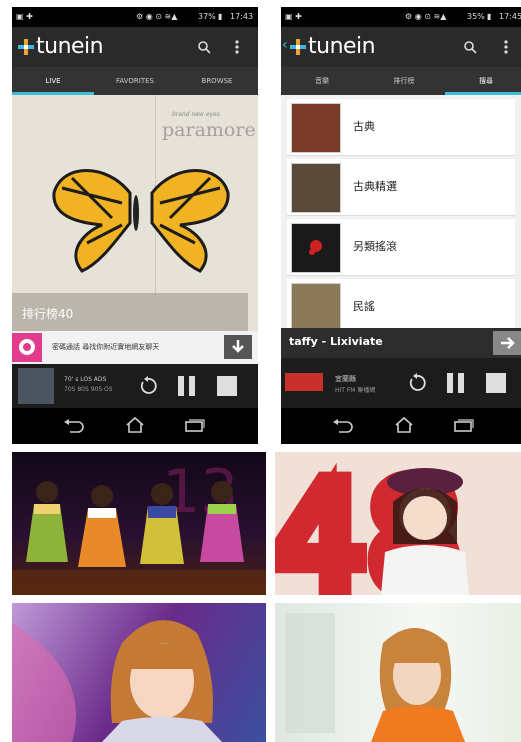 This screenshot has height=742, width=521. What do you see at coordinates (36, 386) in the screenshot?
I see `now-playing-thumbnail` at bounding box center [36, 386].